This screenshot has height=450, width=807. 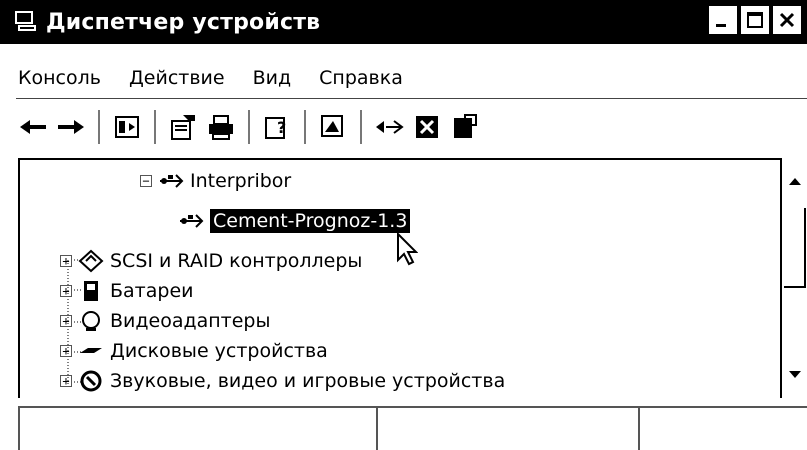 I want to click on scan-hardware-button, so click(x=333, y=127).